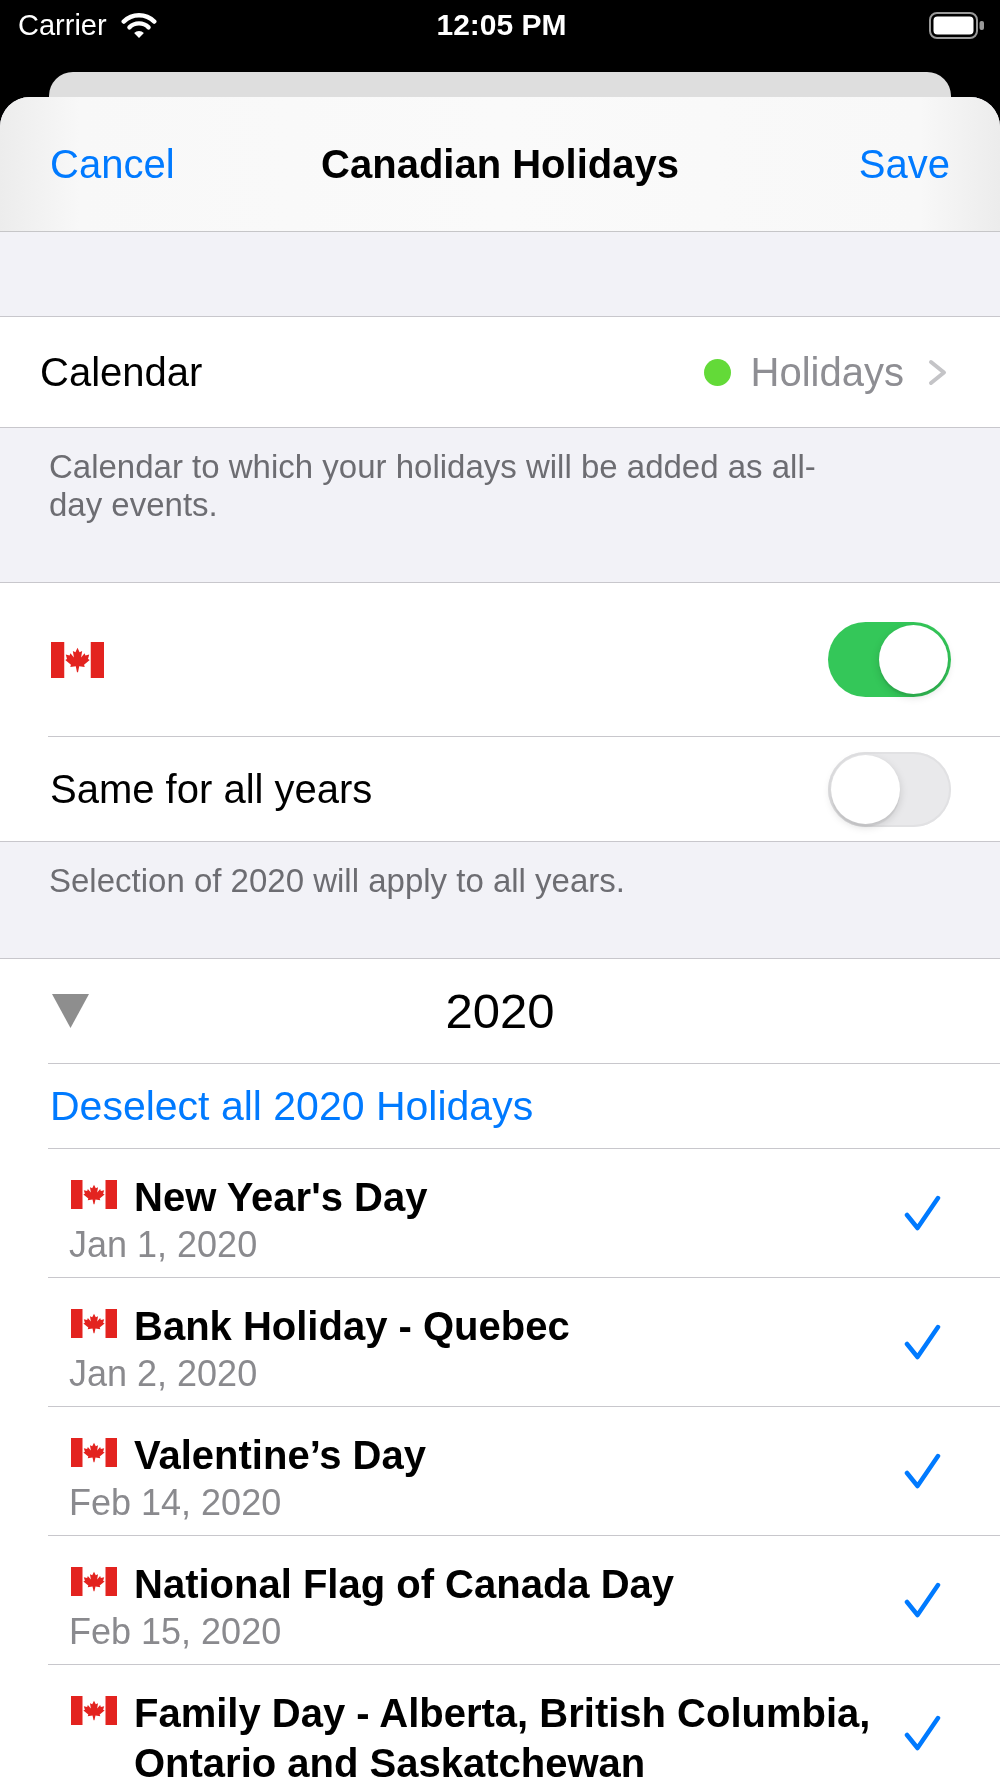 The width and height of the screenshot is (1000, 1778). I want to click on holiday-title: Bank Holiday - Quebec, so click(352, 1326).